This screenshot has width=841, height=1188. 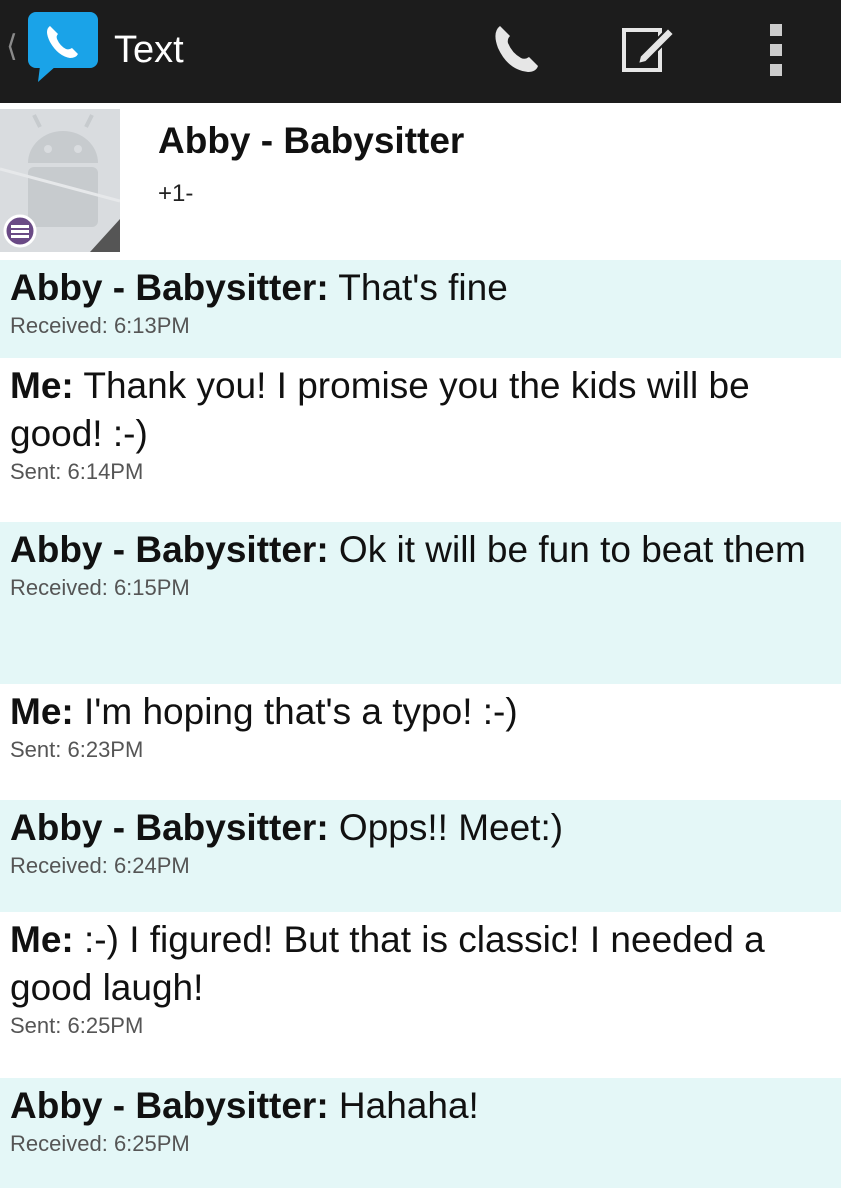 I want to click on android-avatar-icon, so click(x=60, y=180).